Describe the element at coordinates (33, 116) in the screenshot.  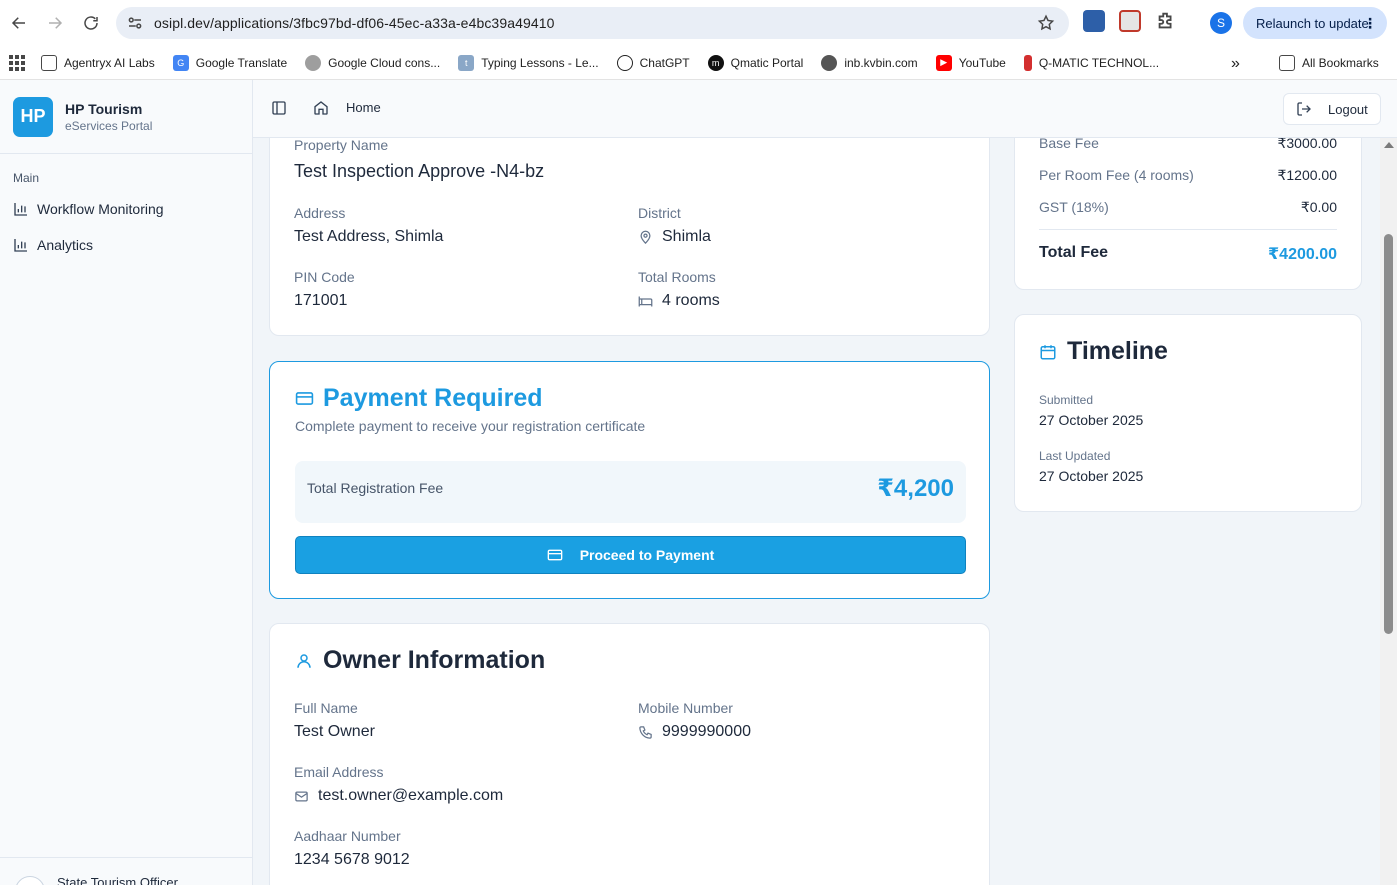
I see `brand-logo: HP` at that location.